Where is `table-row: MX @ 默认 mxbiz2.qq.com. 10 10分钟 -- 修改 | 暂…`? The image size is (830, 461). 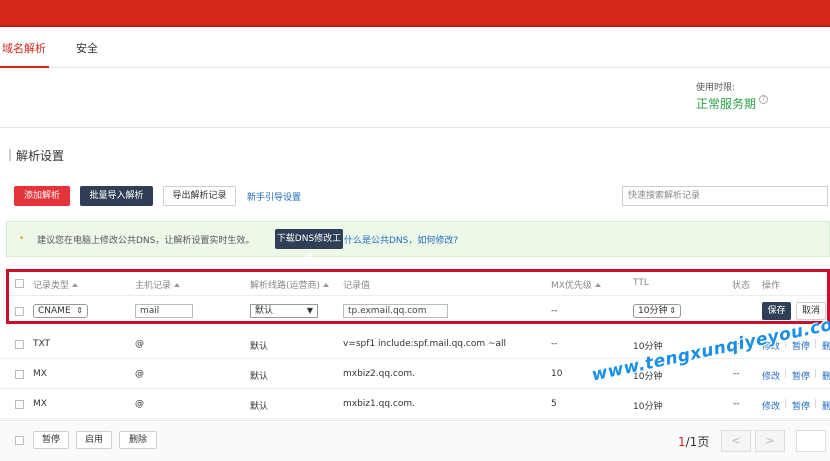 table-row: MX @ 默认 mxbiz2.qq.com. 10 10分钟 -- 修改 | 暂… is located at coordinates (415, 374).